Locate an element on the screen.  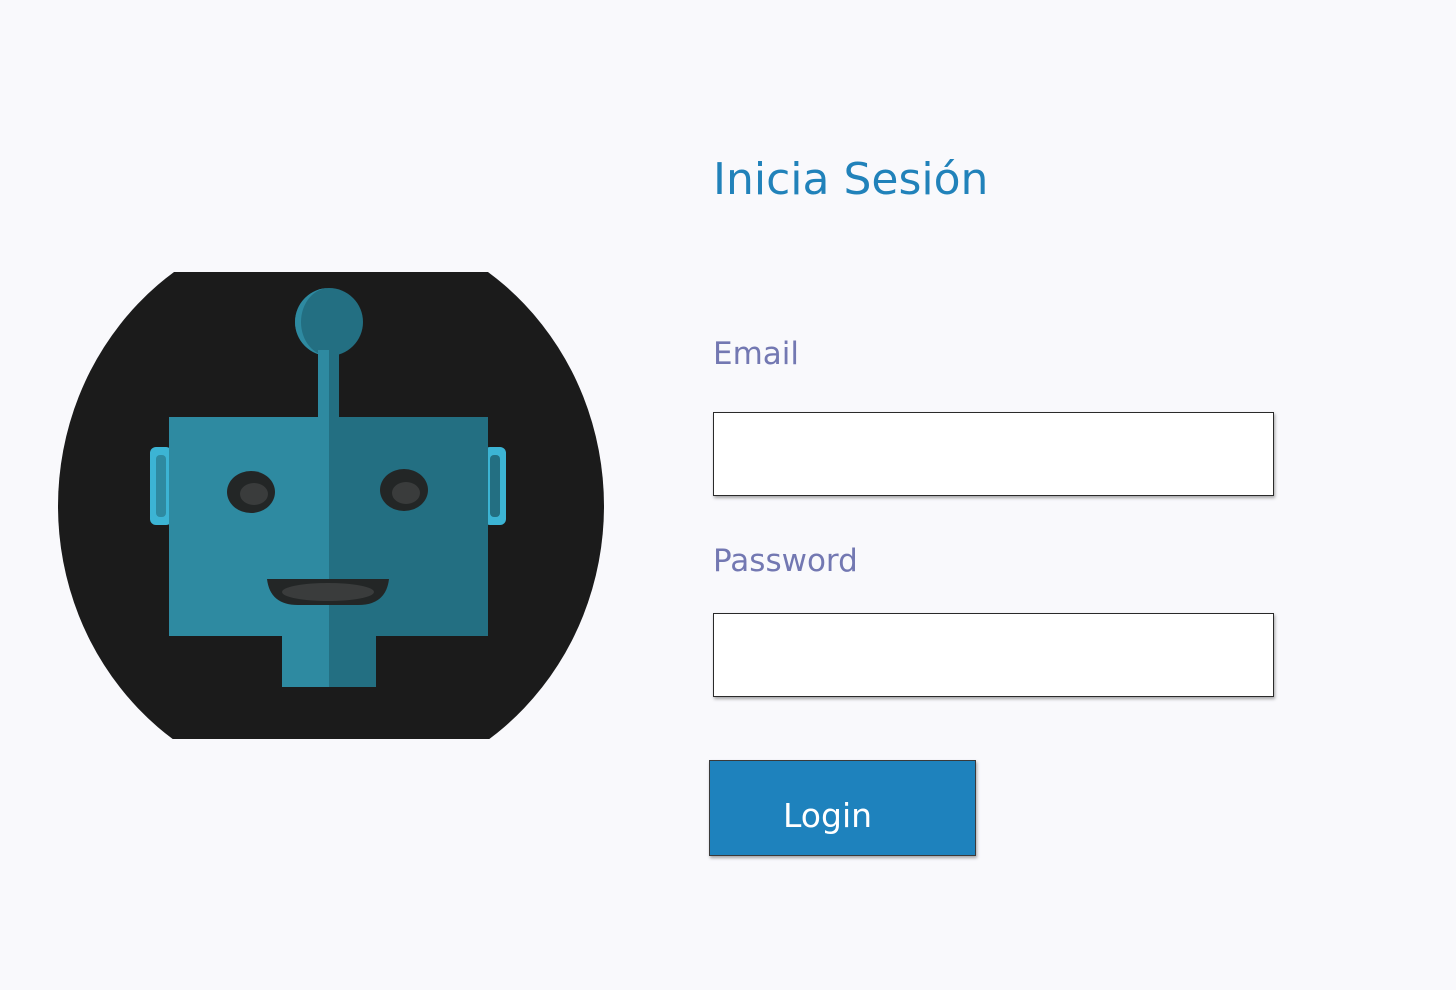
login-button: Login is located at coordinates (842, 808).